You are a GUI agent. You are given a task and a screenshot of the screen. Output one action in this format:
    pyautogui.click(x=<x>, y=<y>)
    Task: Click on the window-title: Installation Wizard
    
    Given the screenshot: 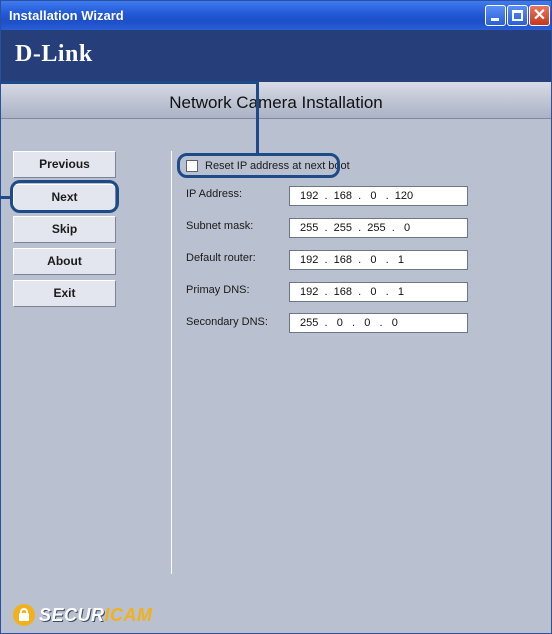 What is the action you would take?
    pyautogui.click(x=66, y=15)
    